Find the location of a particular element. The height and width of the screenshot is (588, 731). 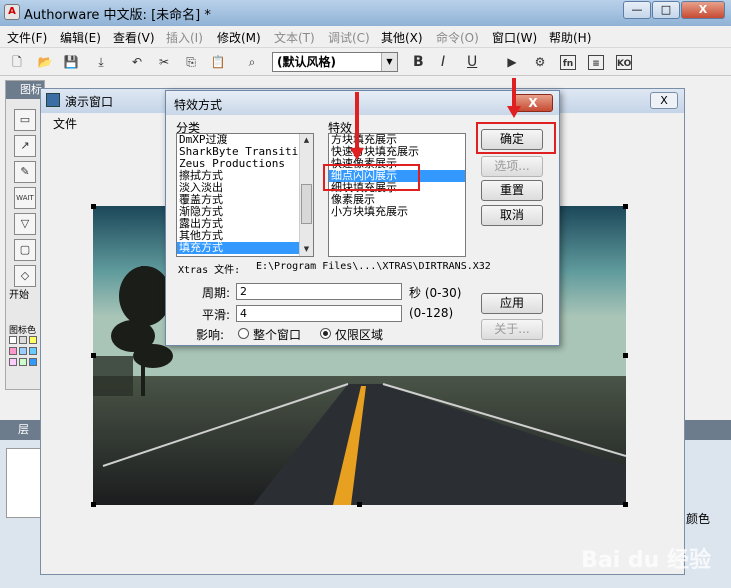

menu-debug: 调试(C) is located at coordinates (349, 37).